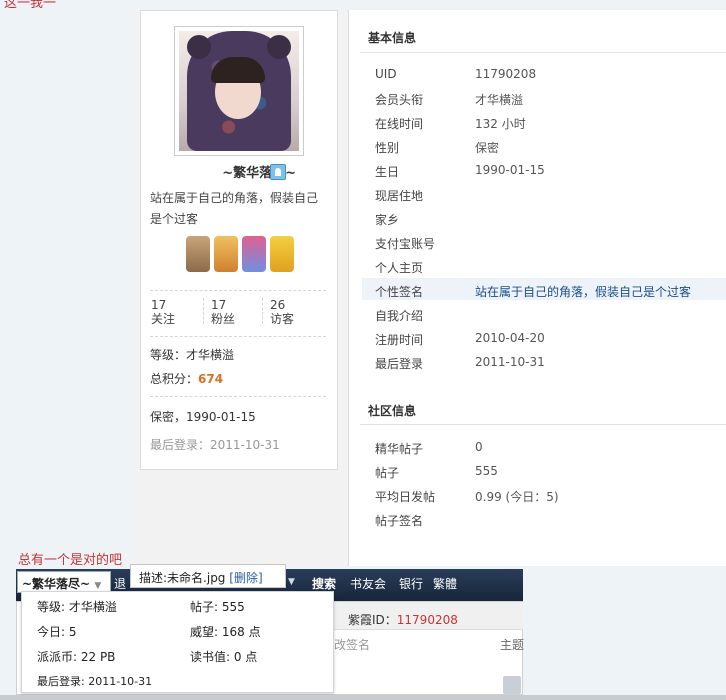  What do you see at coordinates (296, 312) in the screenshot?
I see `stat-visitors: 26 访客` at bounding box center [296, 312].